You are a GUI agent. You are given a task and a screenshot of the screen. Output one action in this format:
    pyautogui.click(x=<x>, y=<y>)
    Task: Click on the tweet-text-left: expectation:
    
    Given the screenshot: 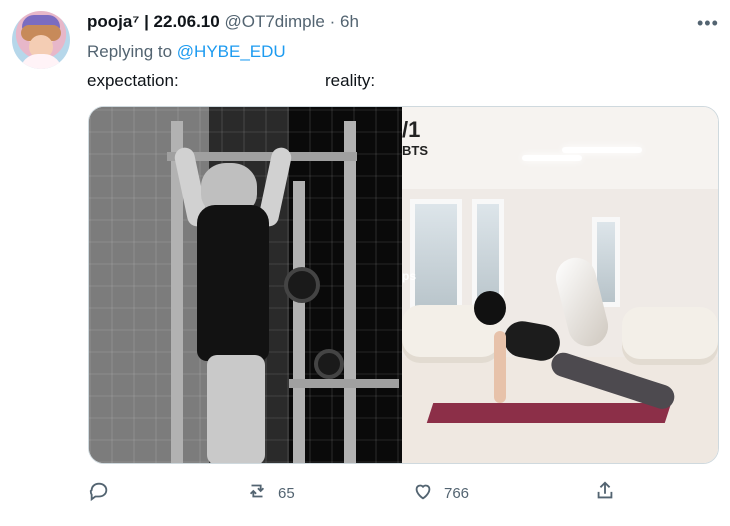 What is the action you would take?
    pyautogui.click(x=133, y=80)
    